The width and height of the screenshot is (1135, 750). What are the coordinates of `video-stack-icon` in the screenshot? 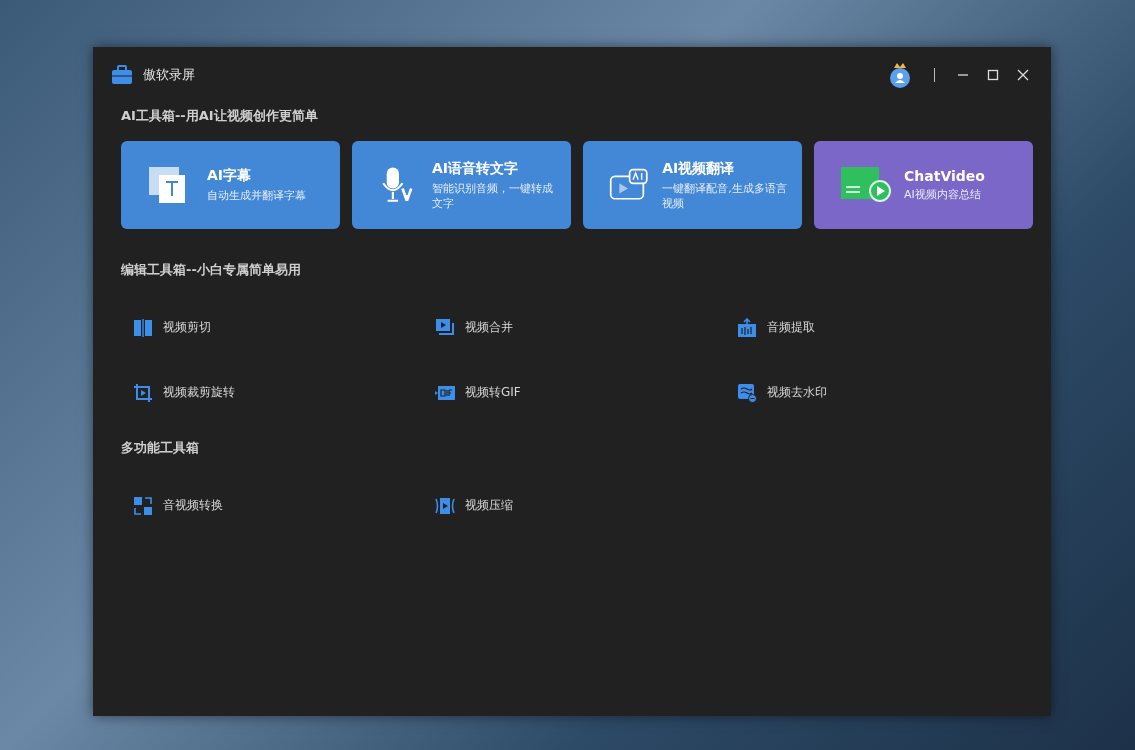 It's located at (445, 327).